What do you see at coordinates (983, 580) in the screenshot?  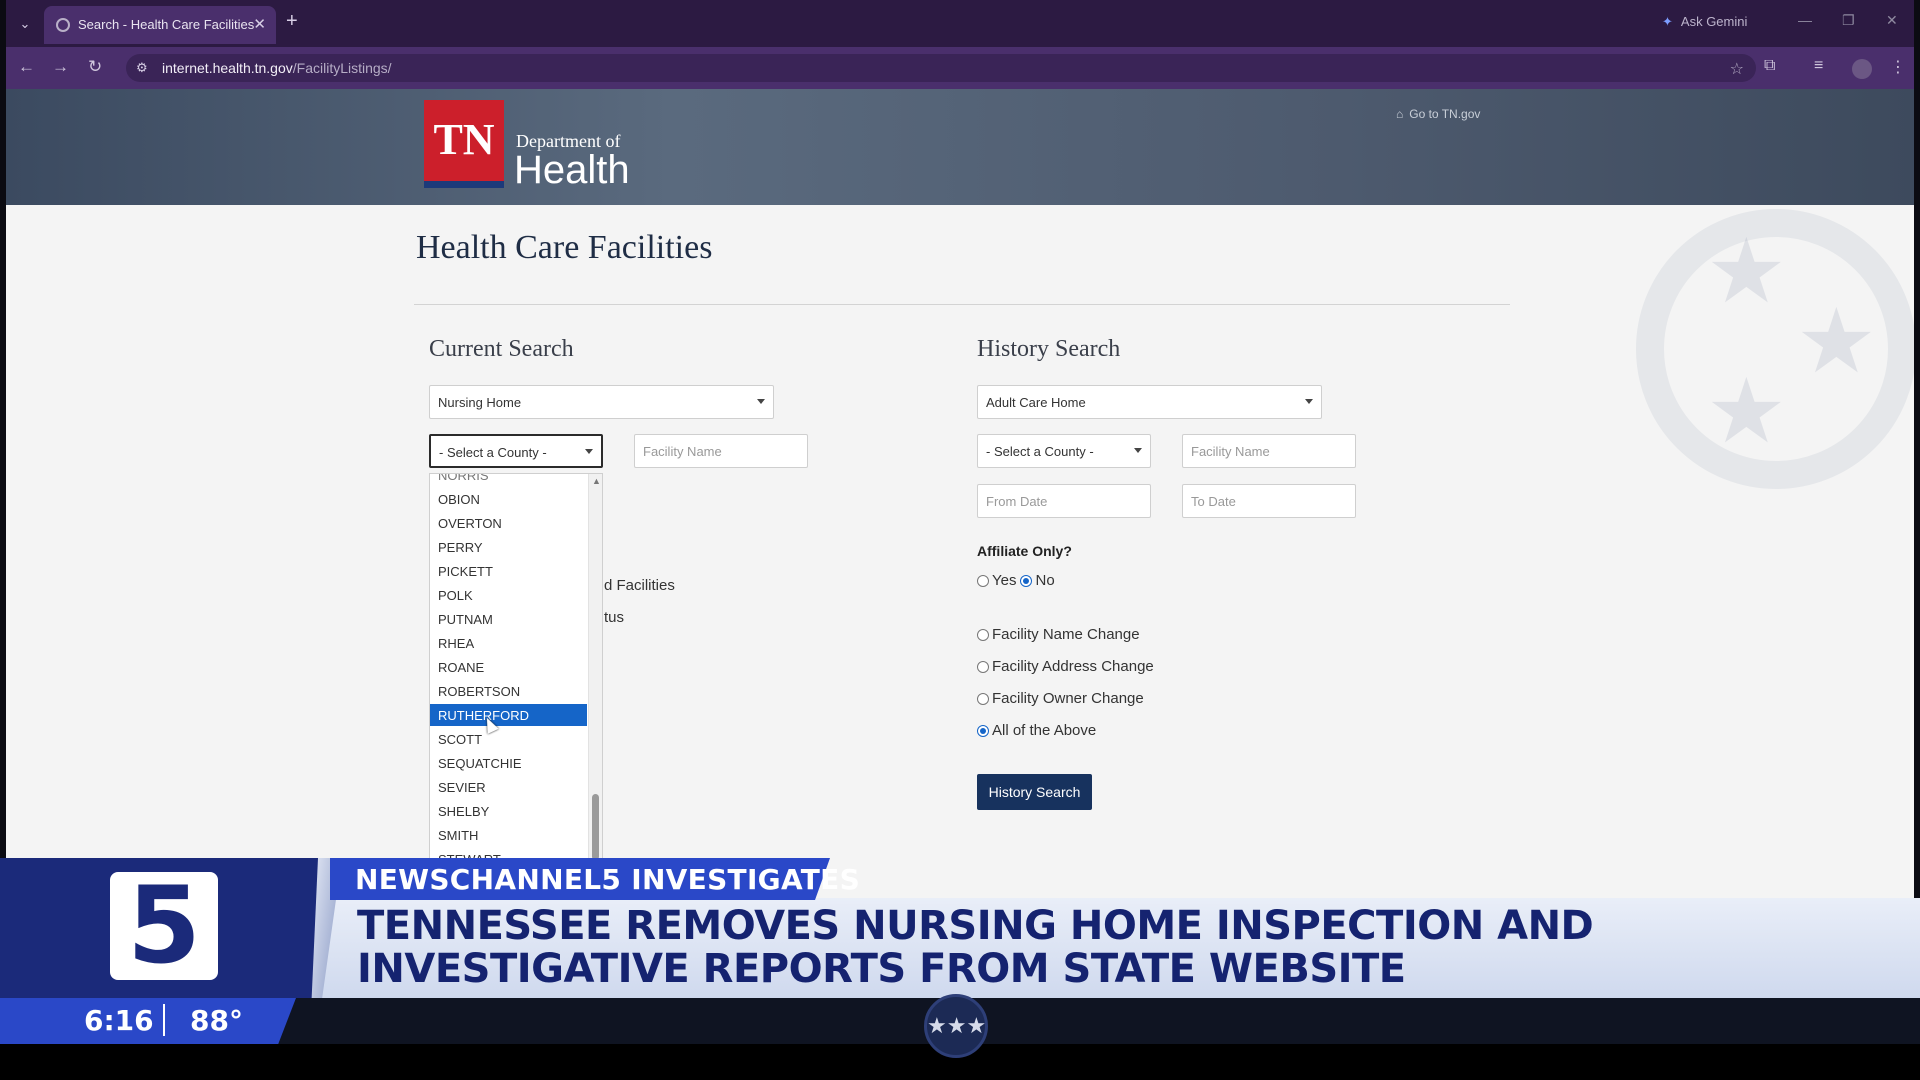 I see `affiliate-yes-radio` at bounding box center [983, 580].